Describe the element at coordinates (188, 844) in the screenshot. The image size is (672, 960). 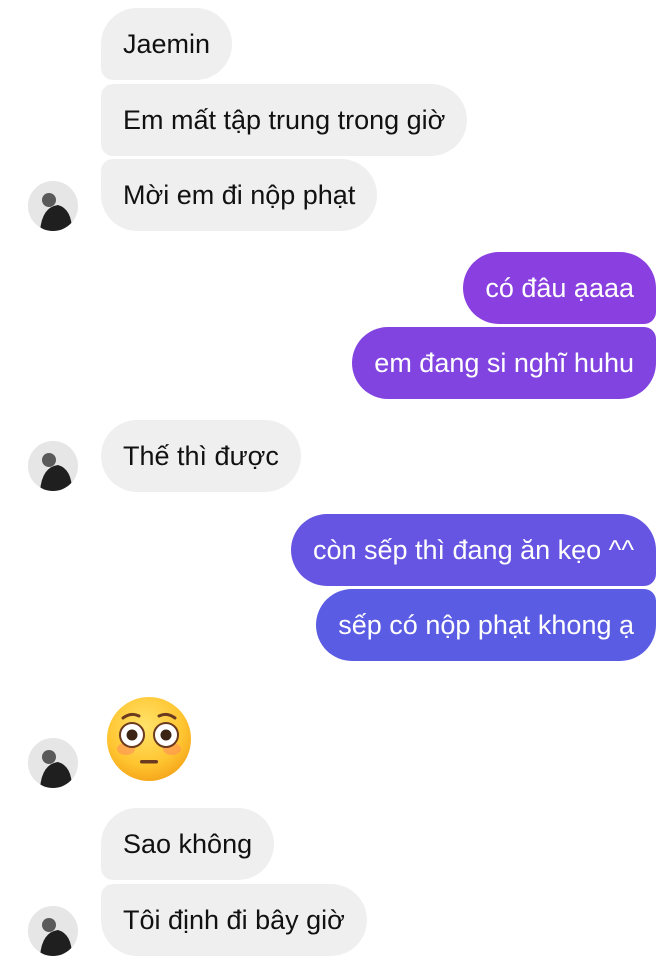
I see `message-bubble-incoming: Sao không` at that location.